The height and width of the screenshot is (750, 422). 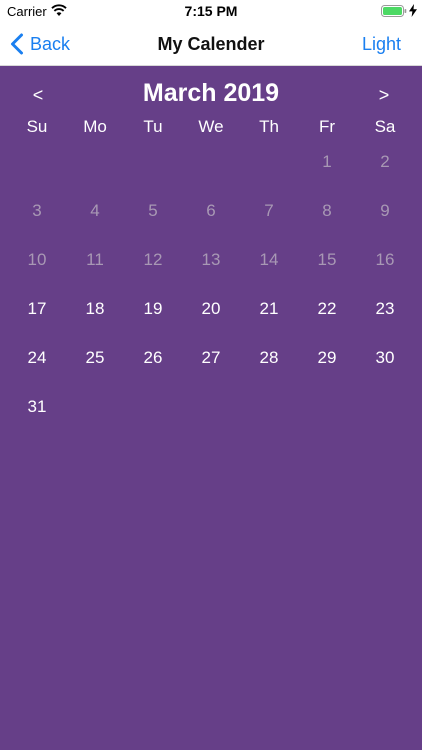 What do you see at coordinates (211, 366) in the screenshot?
I see `day-cell: 27` at bounding box center [211, 366].